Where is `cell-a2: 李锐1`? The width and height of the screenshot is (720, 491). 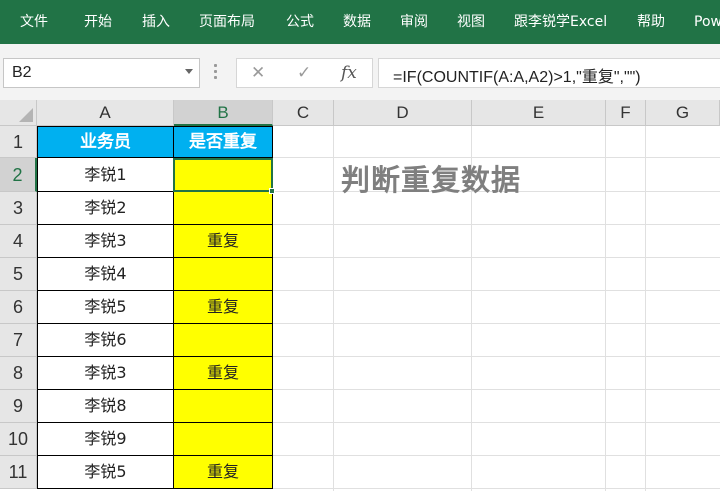
cell-a2: 李锐1 is located at coordinates (105, 175).